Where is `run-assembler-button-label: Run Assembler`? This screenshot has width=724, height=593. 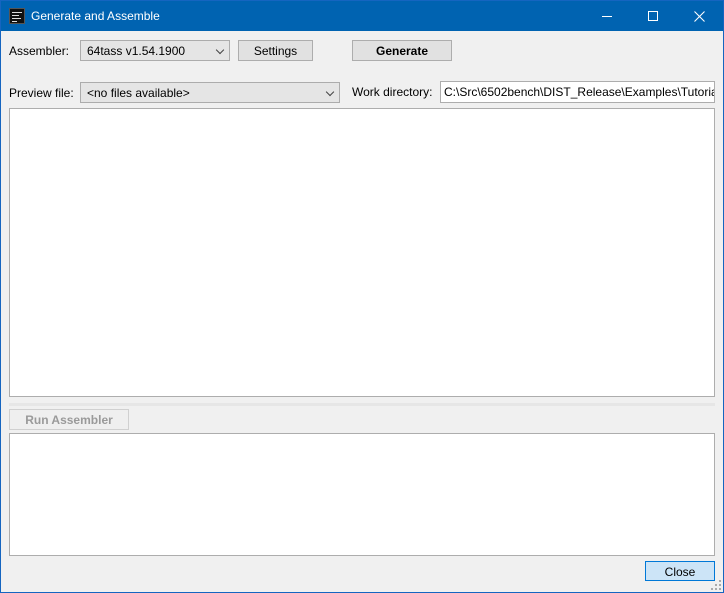 run-assembler-button-label: Run Assembler is located at coordinates (69, 420).